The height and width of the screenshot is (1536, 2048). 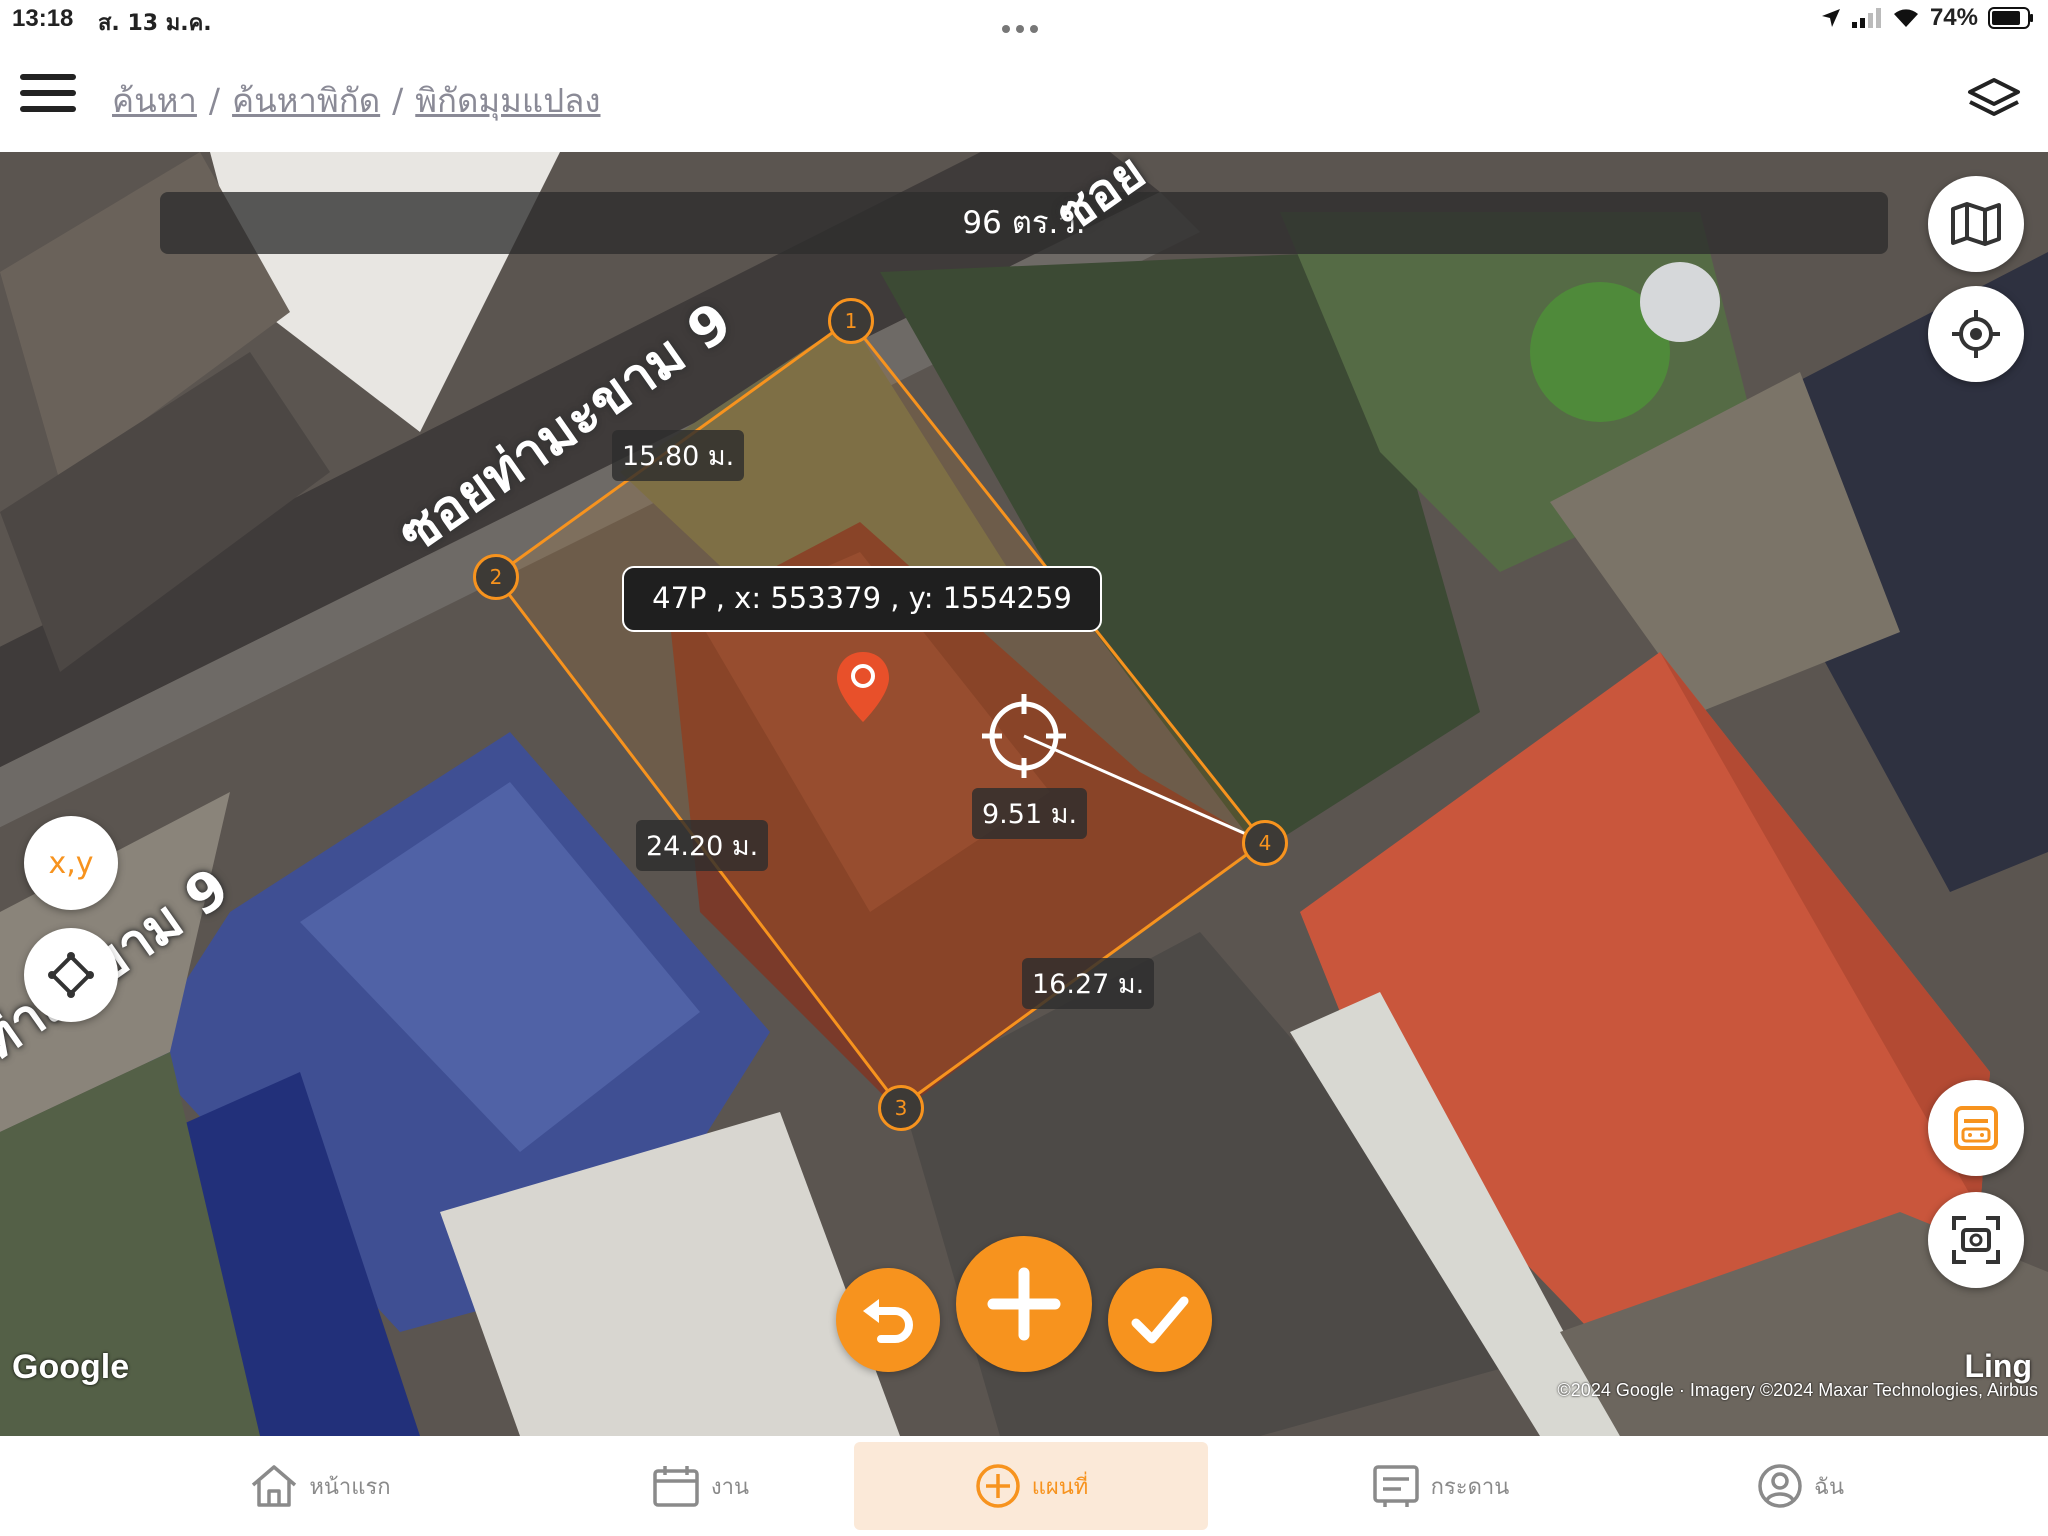 I want to click on google-logo: Google, so click(x=71, y=1367).